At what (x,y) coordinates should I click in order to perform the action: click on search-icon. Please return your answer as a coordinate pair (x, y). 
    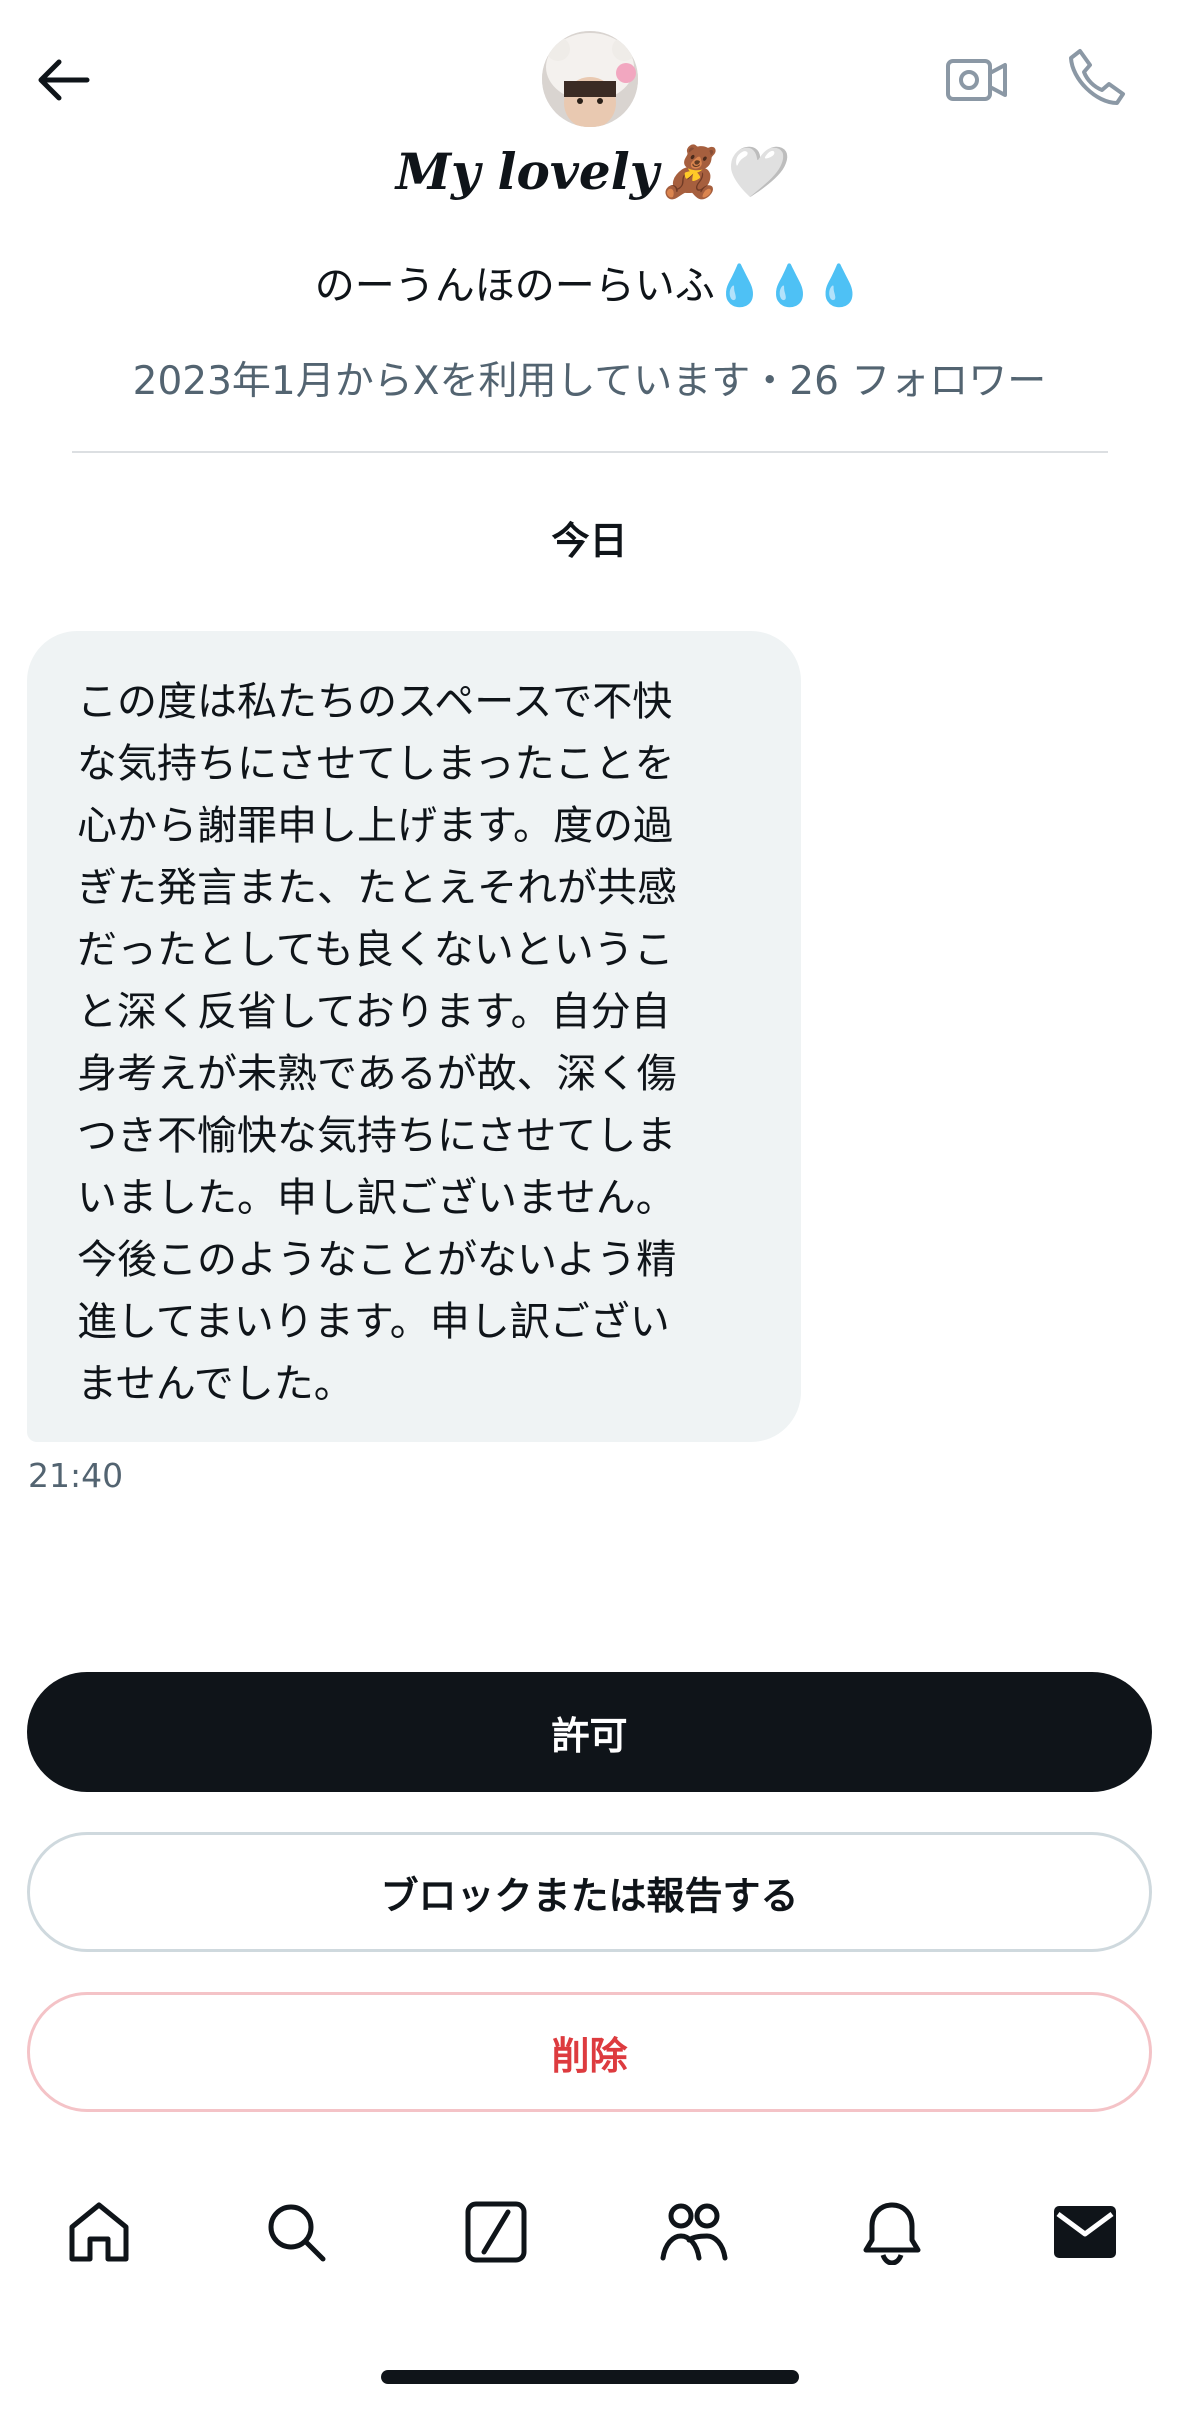
    Looking at the image, I should click on (297, 2233).